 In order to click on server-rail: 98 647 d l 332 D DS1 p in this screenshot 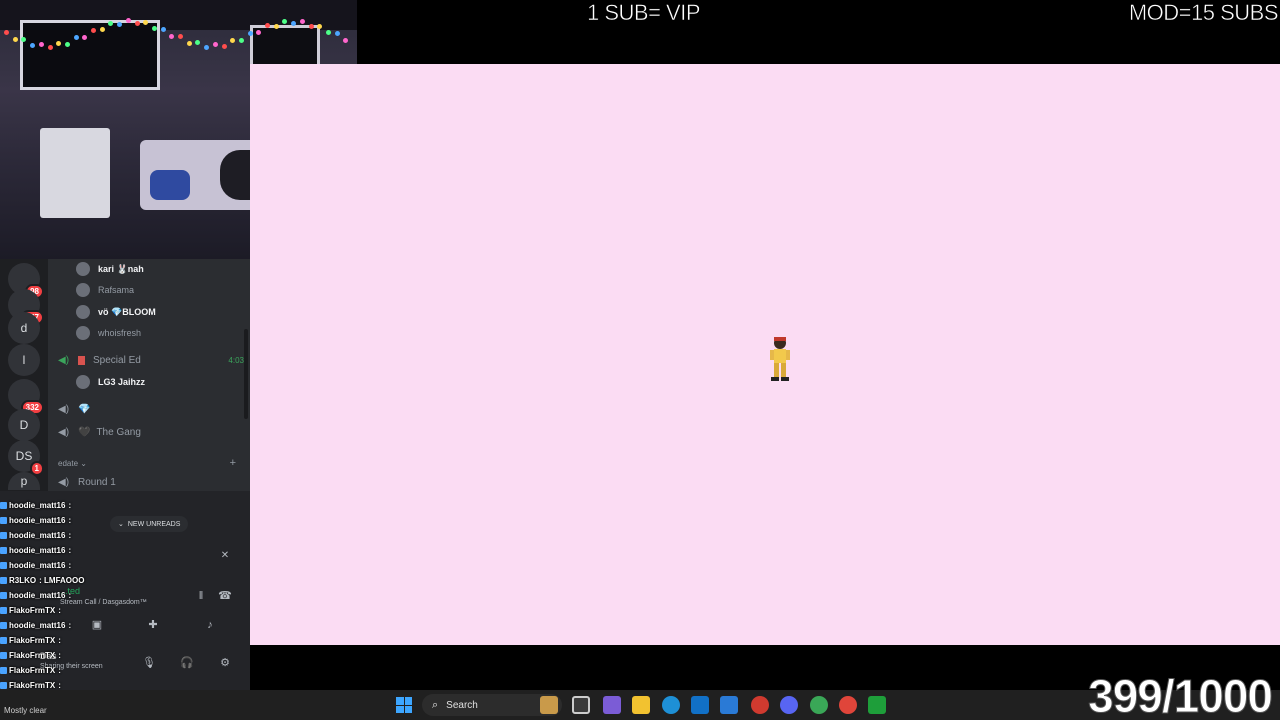, I will do `click(24, 375)`.